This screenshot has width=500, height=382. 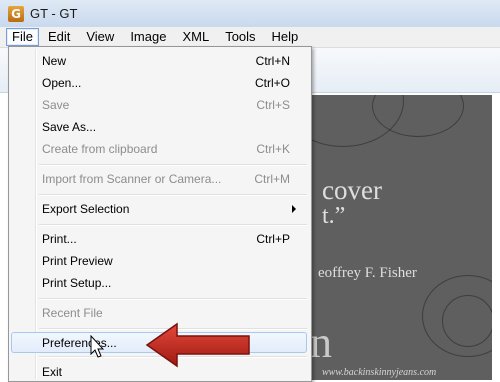 I want to click on annotation-arrow-icon, so click(x=197, y=345).